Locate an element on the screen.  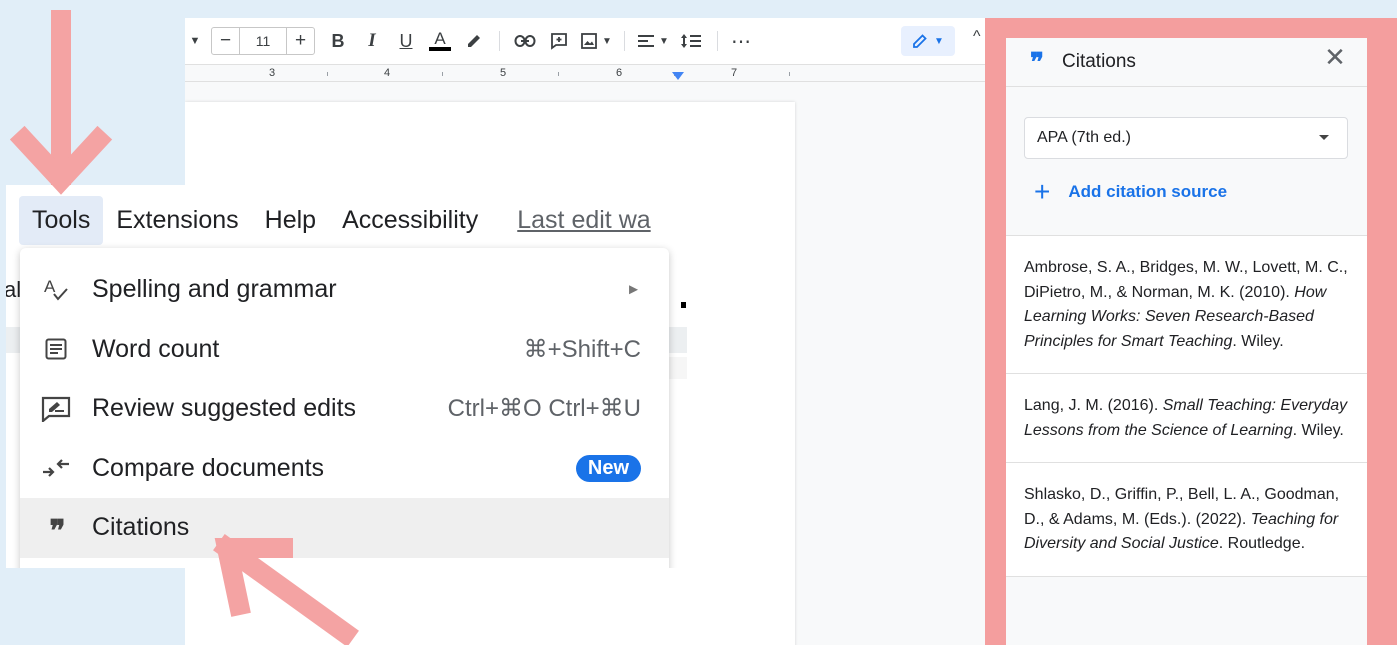
ruler-number: 6 is located at coordinates (619, 73).